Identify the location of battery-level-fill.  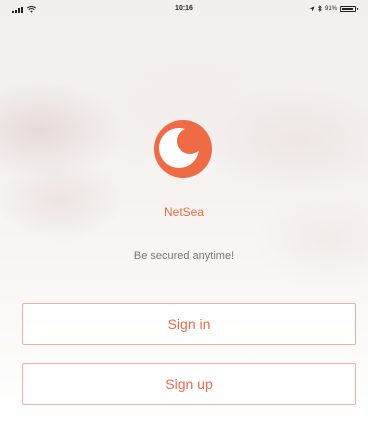
(347, 8).